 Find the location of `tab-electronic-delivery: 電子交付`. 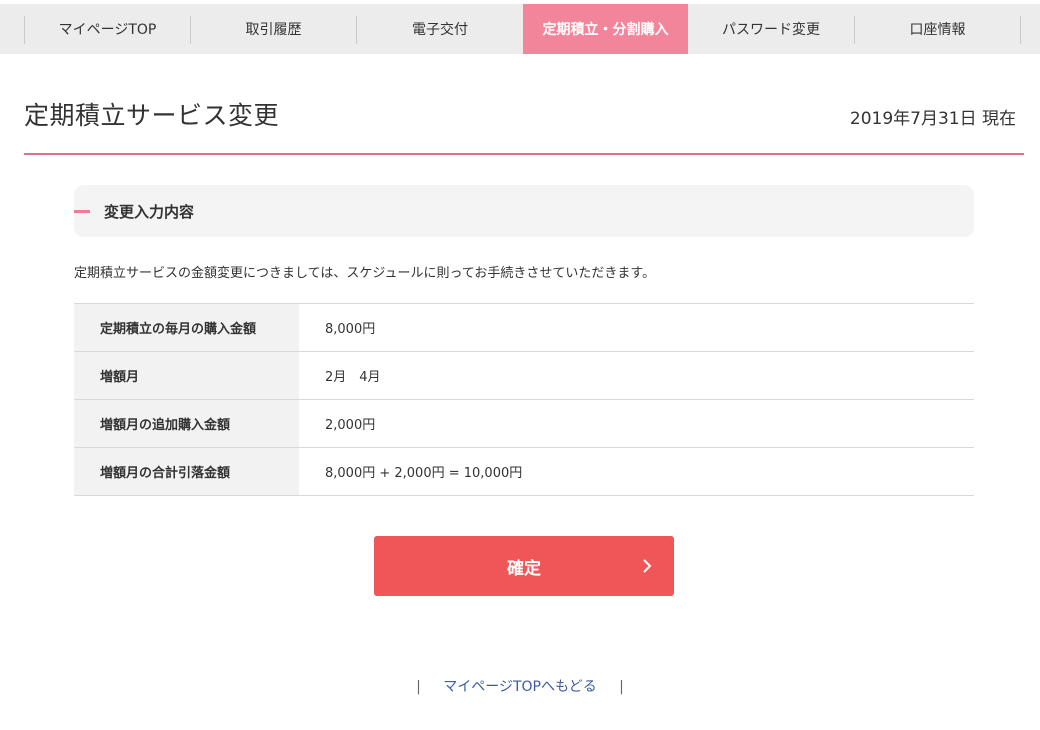

tab-electronic-delivery: 電子交付 is located at coordinates (440, 29).